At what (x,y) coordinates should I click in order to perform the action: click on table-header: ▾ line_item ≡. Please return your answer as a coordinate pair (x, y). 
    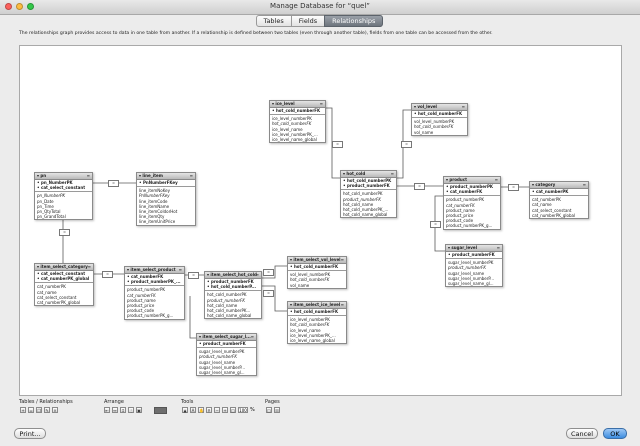
    Looking at the image, I should click on (166, 176).